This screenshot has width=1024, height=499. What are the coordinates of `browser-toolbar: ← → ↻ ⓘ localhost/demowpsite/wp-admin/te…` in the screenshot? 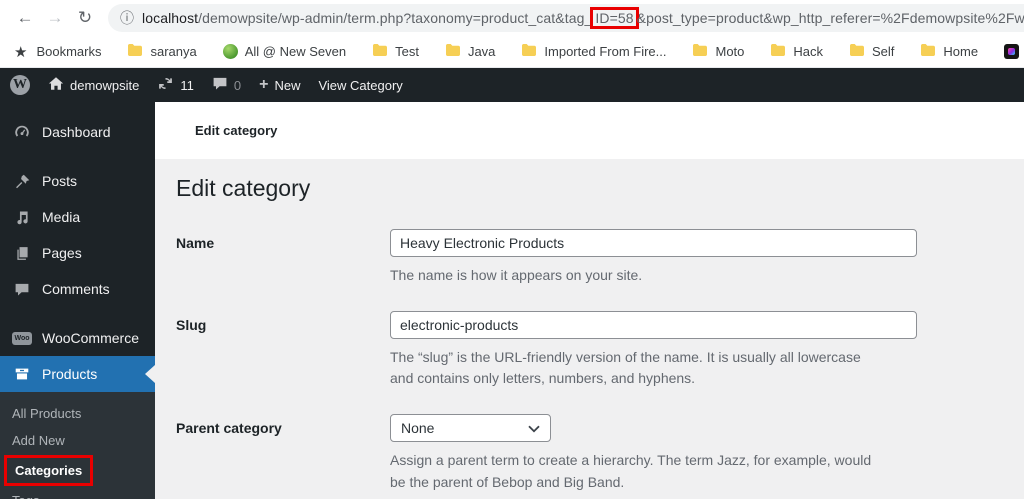 It's located at (512, 18).